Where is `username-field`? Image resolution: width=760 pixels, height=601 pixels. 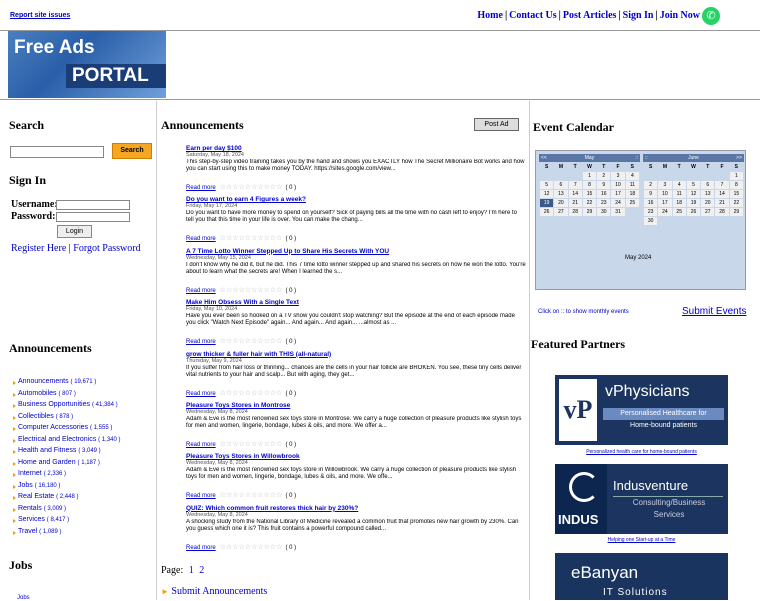
username-field is located at coordinates (93, 205).